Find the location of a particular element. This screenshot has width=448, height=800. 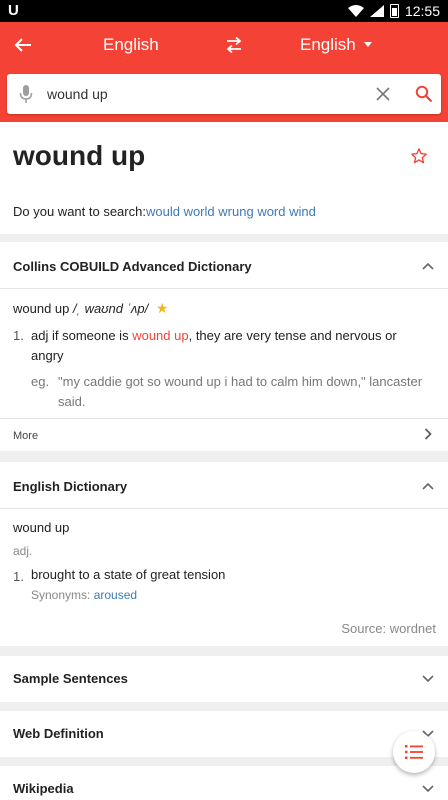

example-label: eg. is located at coordinates (40, 381).